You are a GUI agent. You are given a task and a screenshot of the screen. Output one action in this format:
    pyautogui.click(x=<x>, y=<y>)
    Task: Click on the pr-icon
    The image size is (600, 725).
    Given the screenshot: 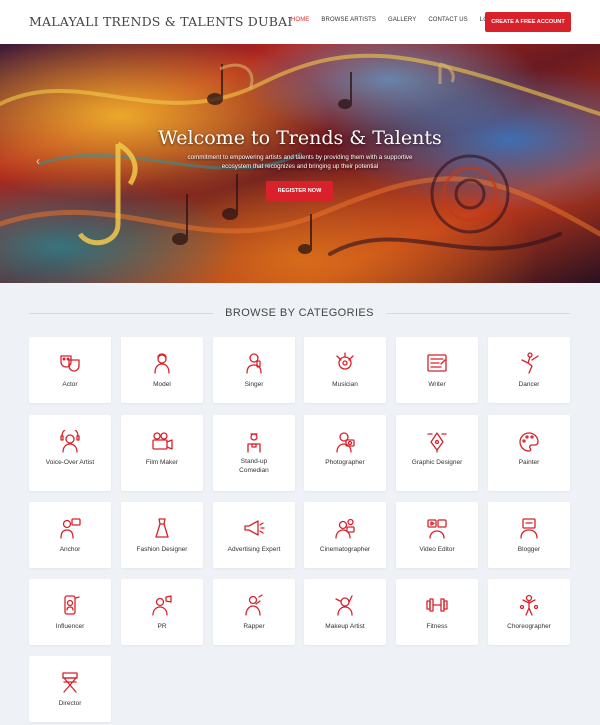 What is the action you would take?
    pyautogui.click(x=162, y=605)
    